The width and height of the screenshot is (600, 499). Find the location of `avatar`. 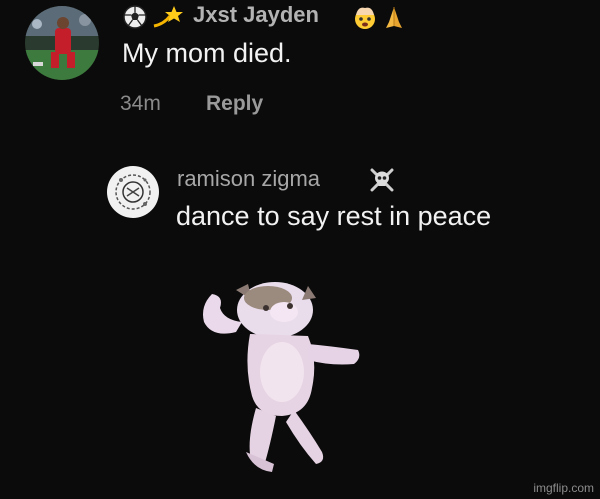

avatar is located at coordinates (62, 43).